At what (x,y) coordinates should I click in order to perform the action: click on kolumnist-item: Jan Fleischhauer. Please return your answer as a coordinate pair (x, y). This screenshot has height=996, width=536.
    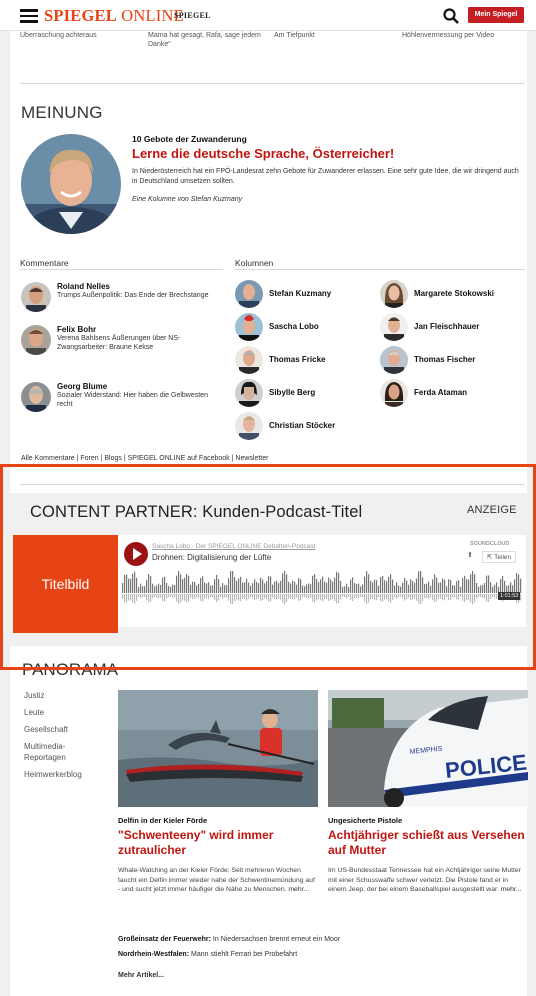
    Looking at the image, I should click on (429, 327).